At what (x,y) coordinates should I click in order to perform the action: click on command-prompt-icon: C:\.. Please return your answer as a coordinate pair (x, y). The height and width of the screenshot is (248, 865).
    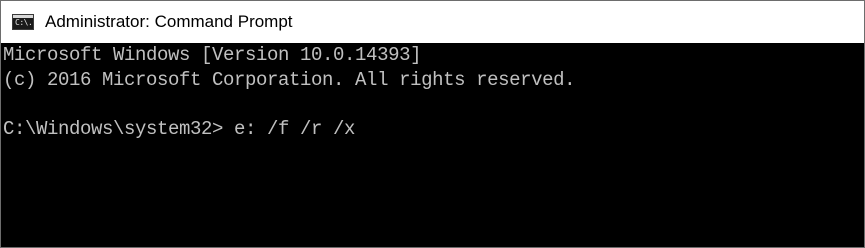
    Looking at the image, I should click on (23, 22).